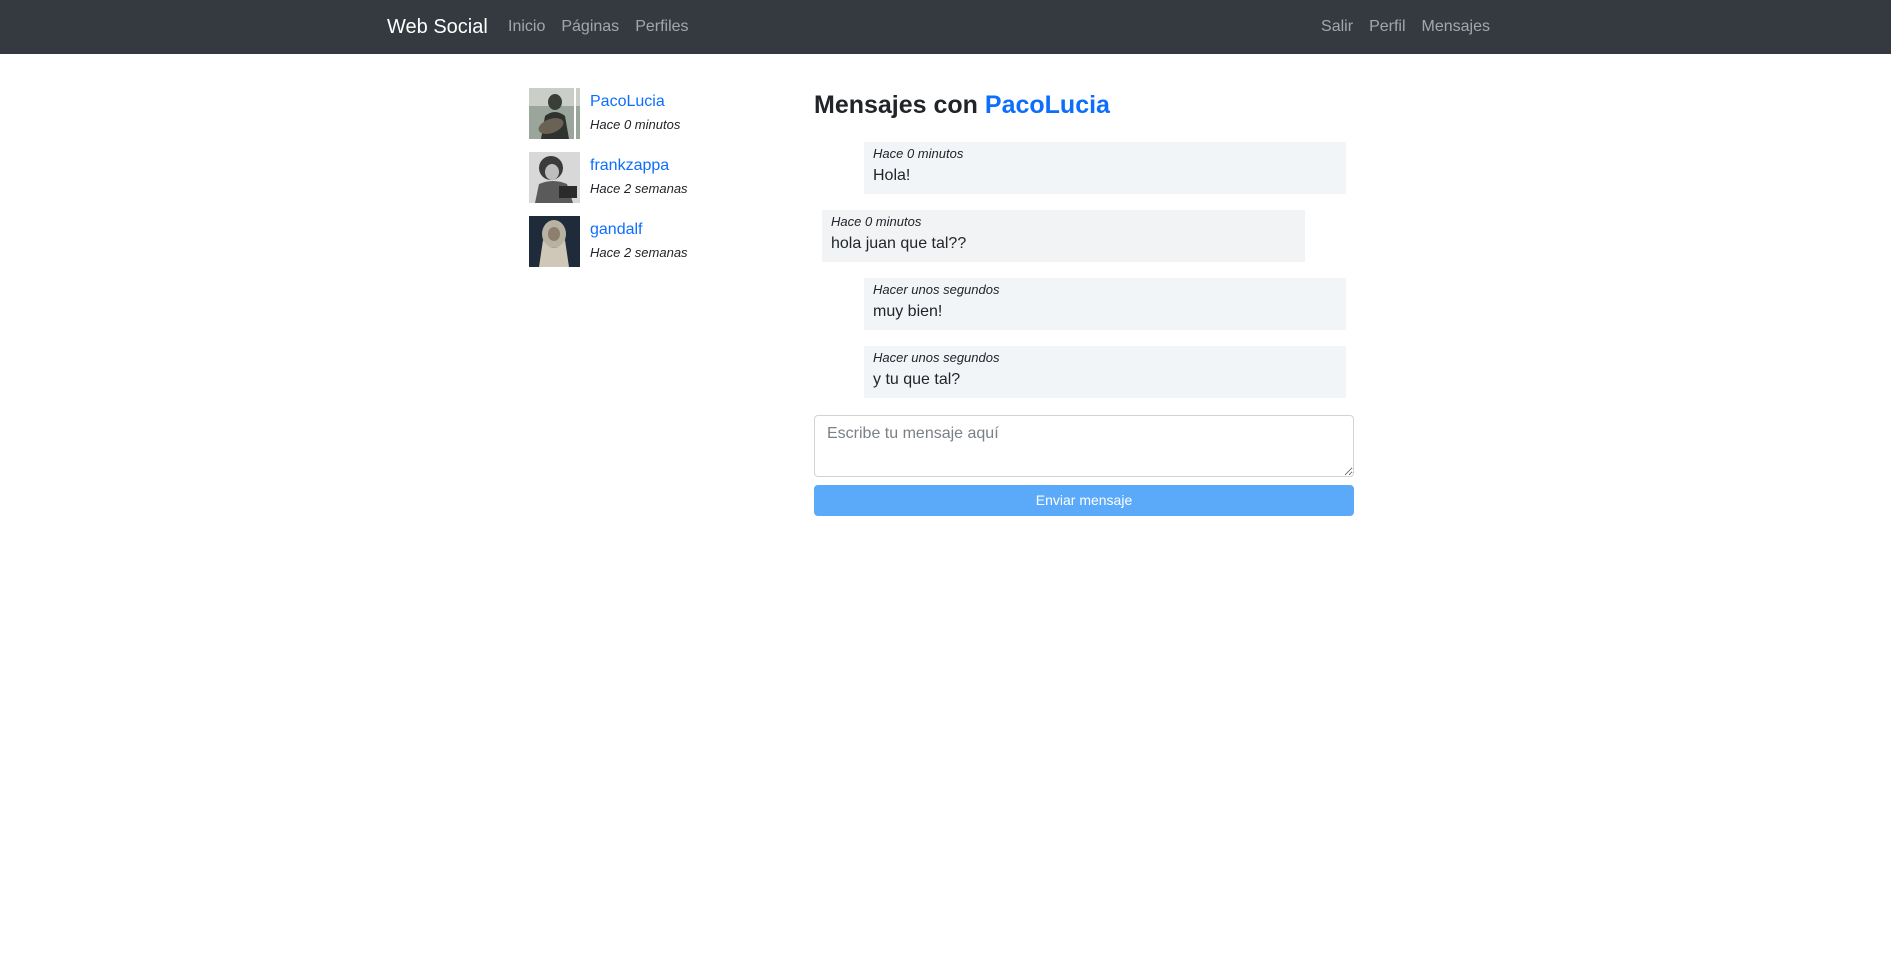 The width and height of the screenshot is (1891, 959). Describe the element at coordinates (1105, 304) in the screenshot. I see `message-sent: Hacer unos segundos muy bien!` at that location.